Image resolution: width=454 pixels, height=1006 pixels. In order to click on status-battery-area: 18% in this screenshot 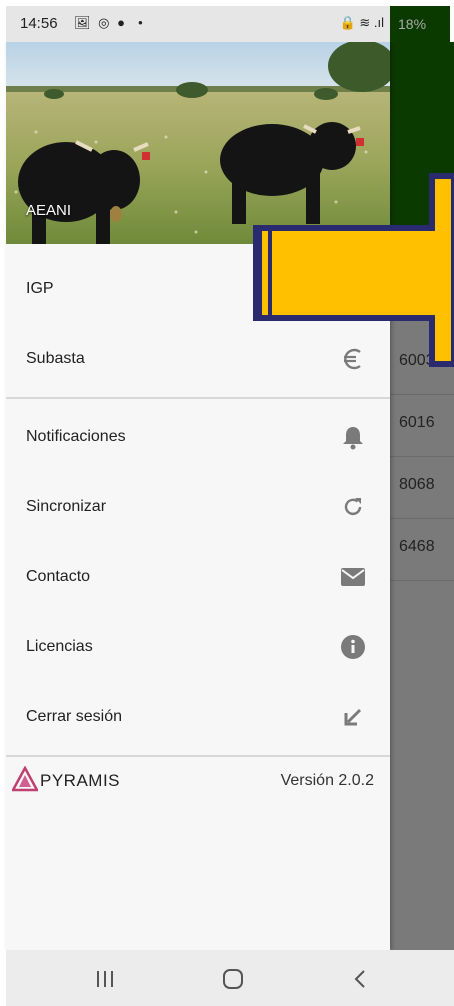, I will do `click(420, 24)`.